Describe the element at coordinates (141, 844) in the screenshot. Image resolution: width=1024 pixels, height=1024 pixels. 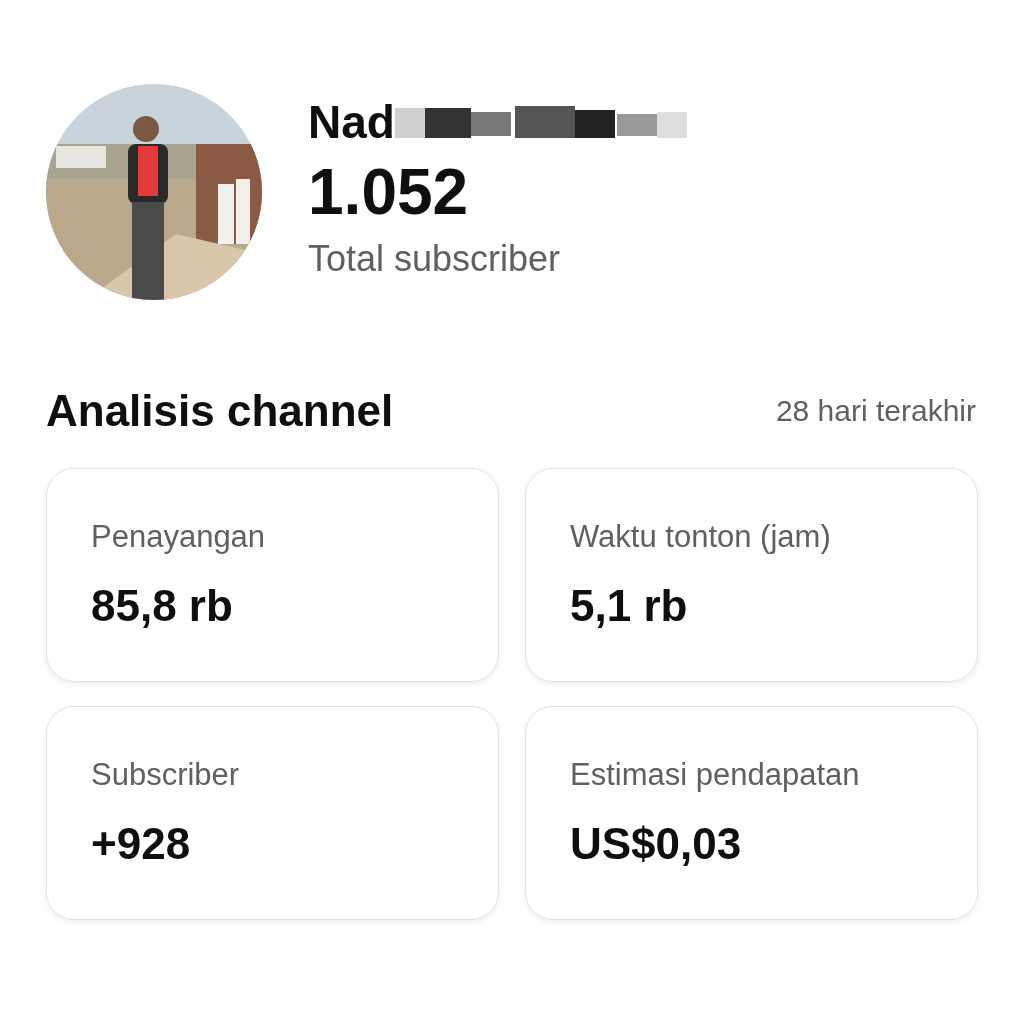
I see `stat-value: +928` at that location.